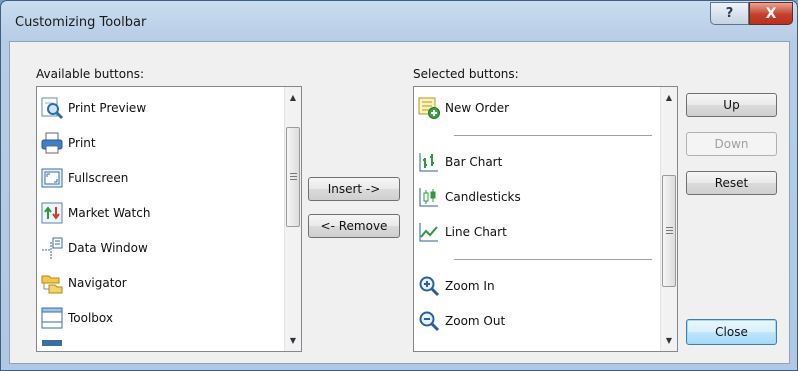 This screenshot has width=798, height=371. I want to click on selected-buttons-label: Selected buttons:, so click(466, 74).